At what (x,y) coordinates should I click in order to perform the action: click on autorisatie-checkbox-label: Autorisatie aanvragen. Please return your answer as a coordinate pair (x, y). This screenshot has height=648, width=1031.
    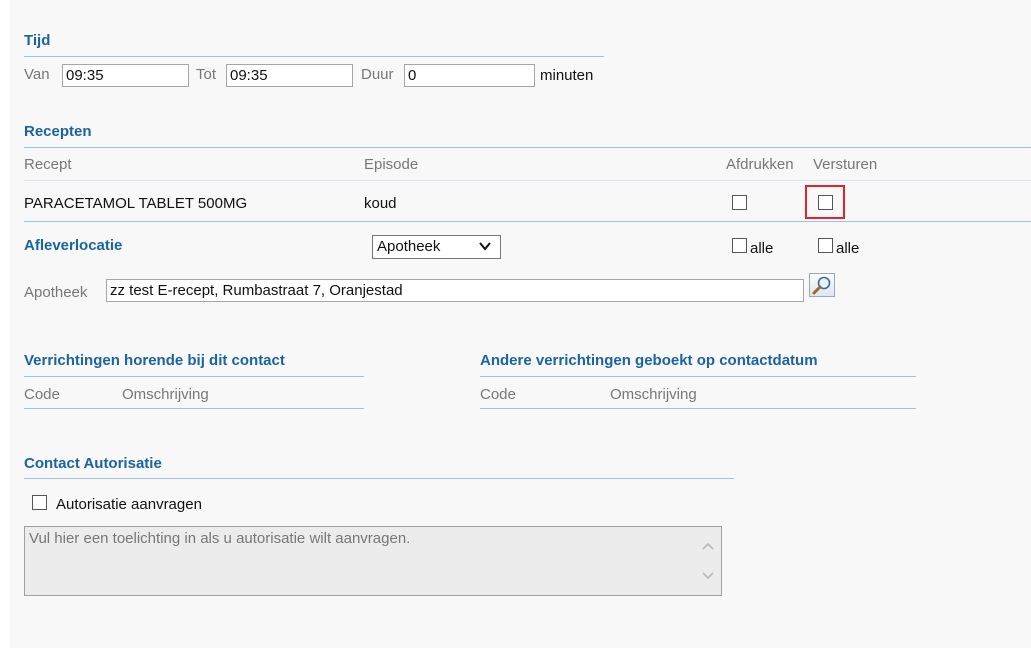
    Looking at the image, I should click on (129, 504).